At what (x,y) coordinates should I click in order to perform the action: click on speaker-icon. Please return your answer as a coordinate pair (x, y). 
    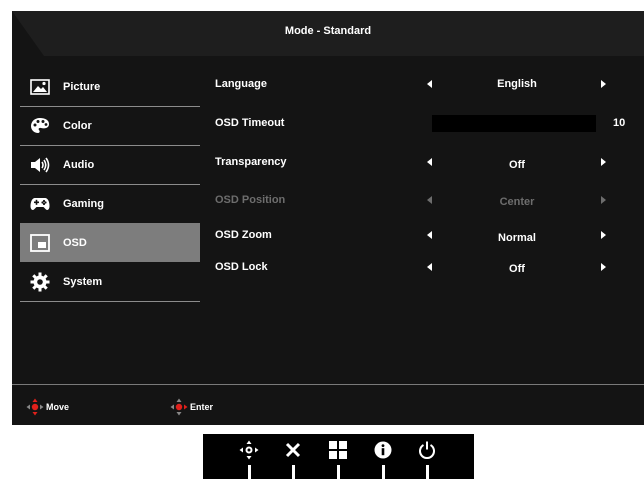
    Looking at the image, I should click on (40, 165).